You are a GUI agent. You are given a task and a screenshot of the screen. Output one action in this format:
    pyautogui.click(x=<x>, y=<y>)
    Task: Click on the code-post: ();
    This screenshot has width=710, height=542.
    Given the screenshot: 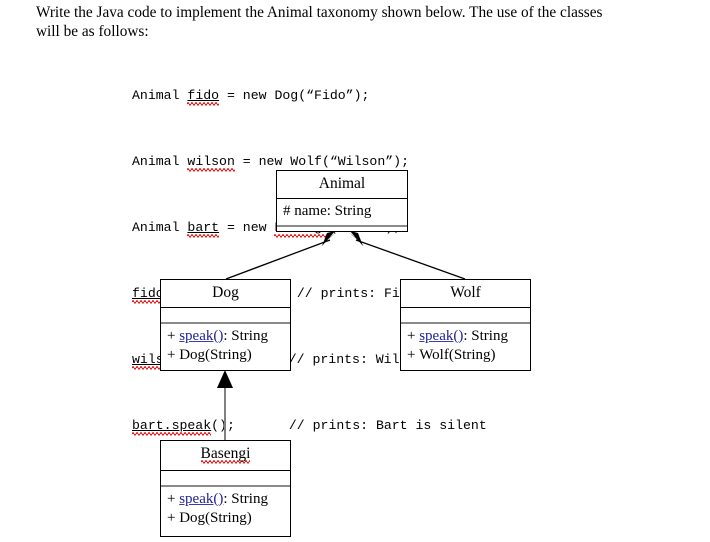 What is the action you would take?
    pyautogui.click(x=223, y=425)
    